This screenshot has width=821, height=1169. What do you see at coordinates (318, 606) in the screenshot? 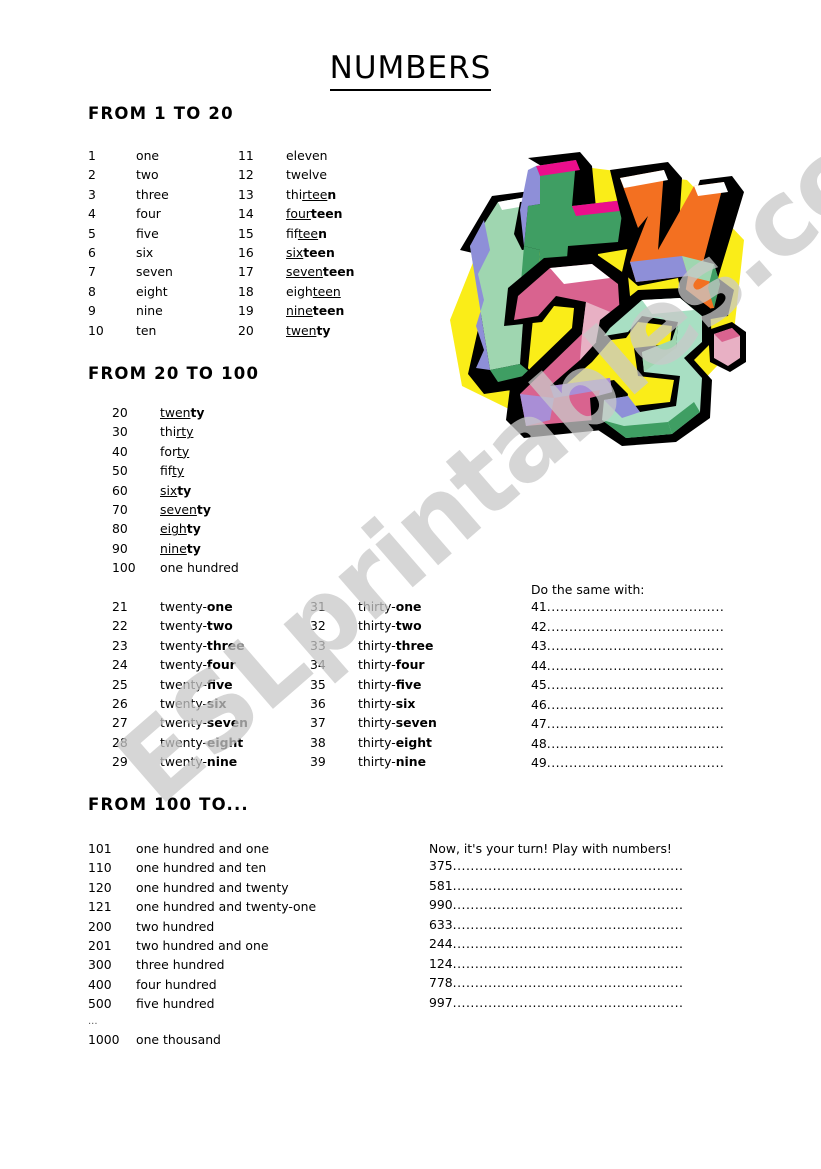
I see `numeral: 31` at bounding box center [318, 606].